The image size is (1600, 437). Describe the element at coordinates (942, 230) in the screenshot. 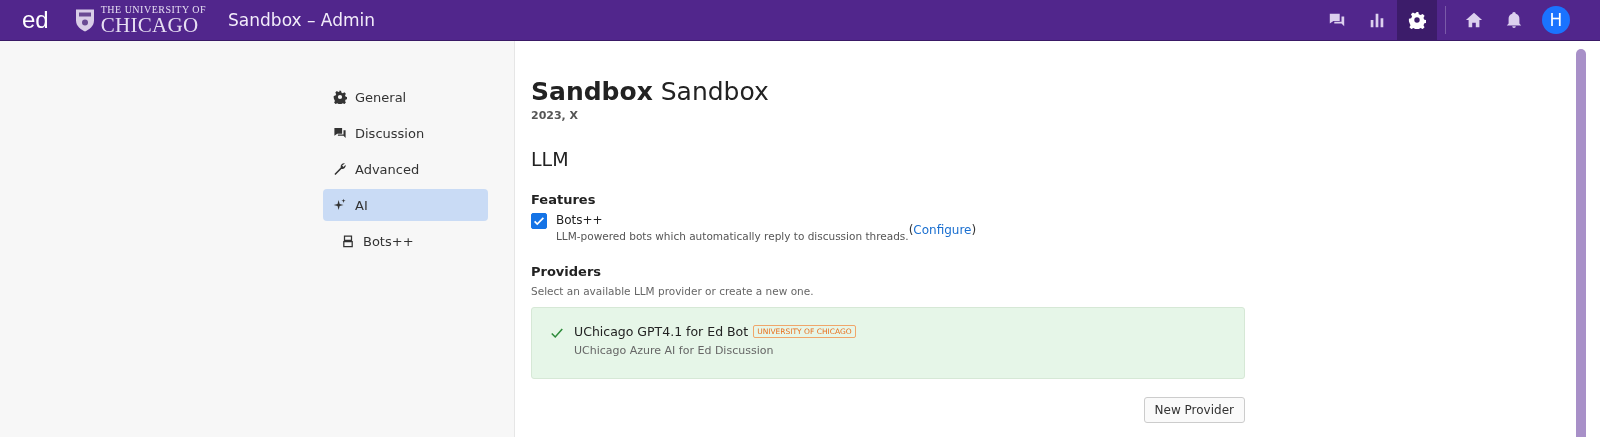

I see `configure-link: Configure` at that location.